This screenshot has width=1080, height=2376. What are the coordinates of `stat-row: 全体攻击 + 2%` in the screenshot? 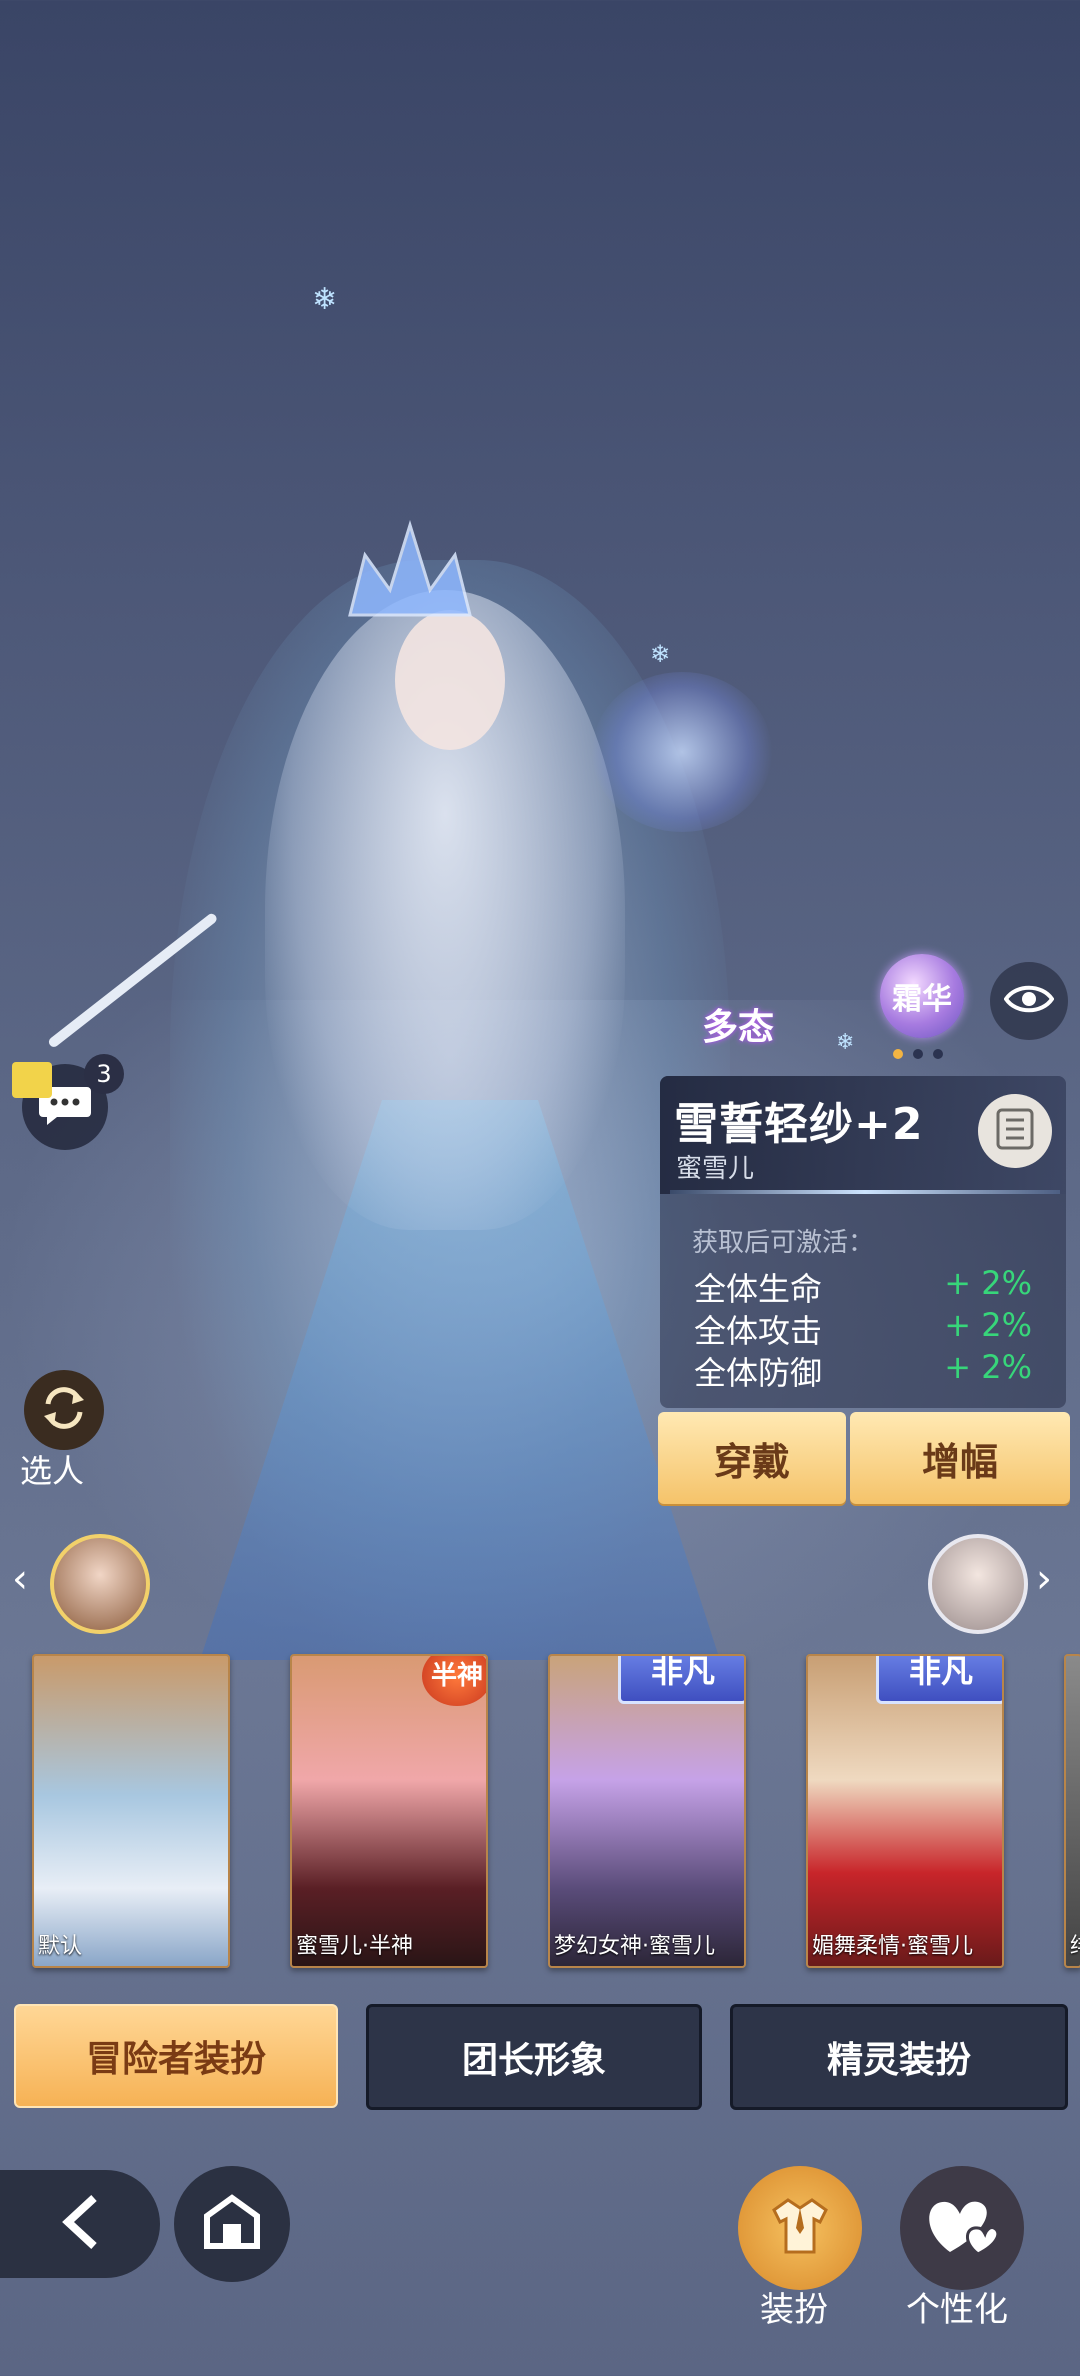 It's located at (874, 1329).